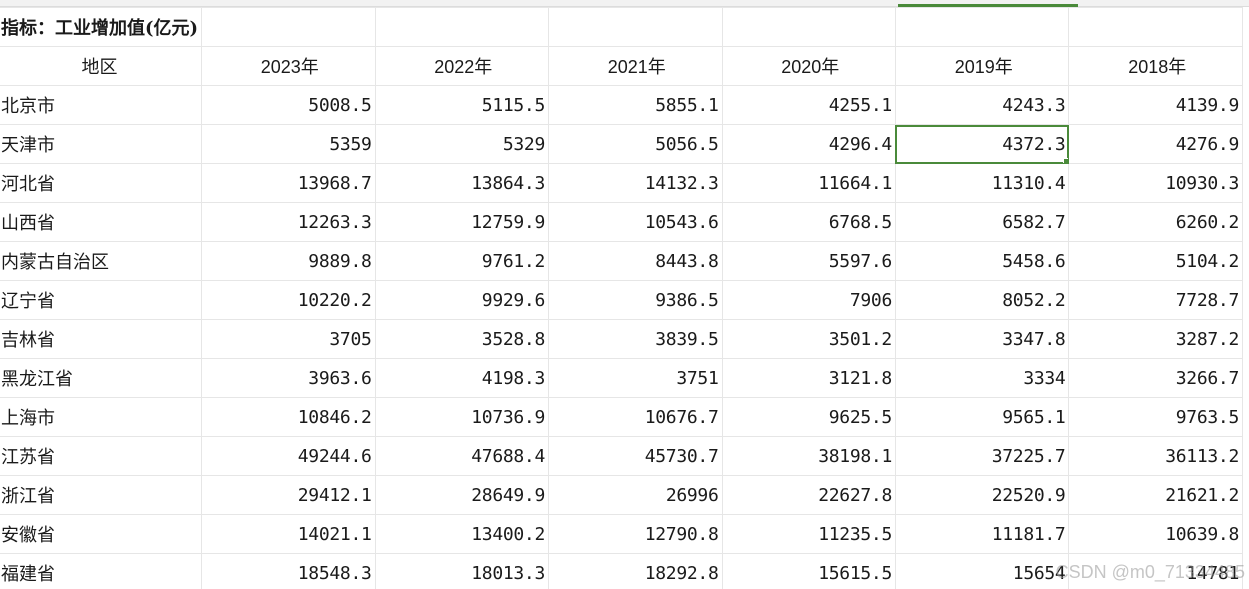  Describe the element at coordinates (1155, 495) in the screenshot. I see `value-cell: 21621.2` at that location.